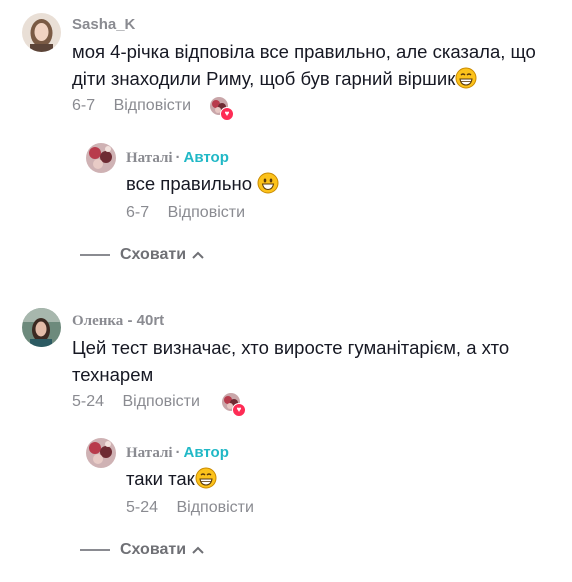  Describe the element at coordinates (103, 24) in the screenshot. I see `username: Sasha_K` at that location.